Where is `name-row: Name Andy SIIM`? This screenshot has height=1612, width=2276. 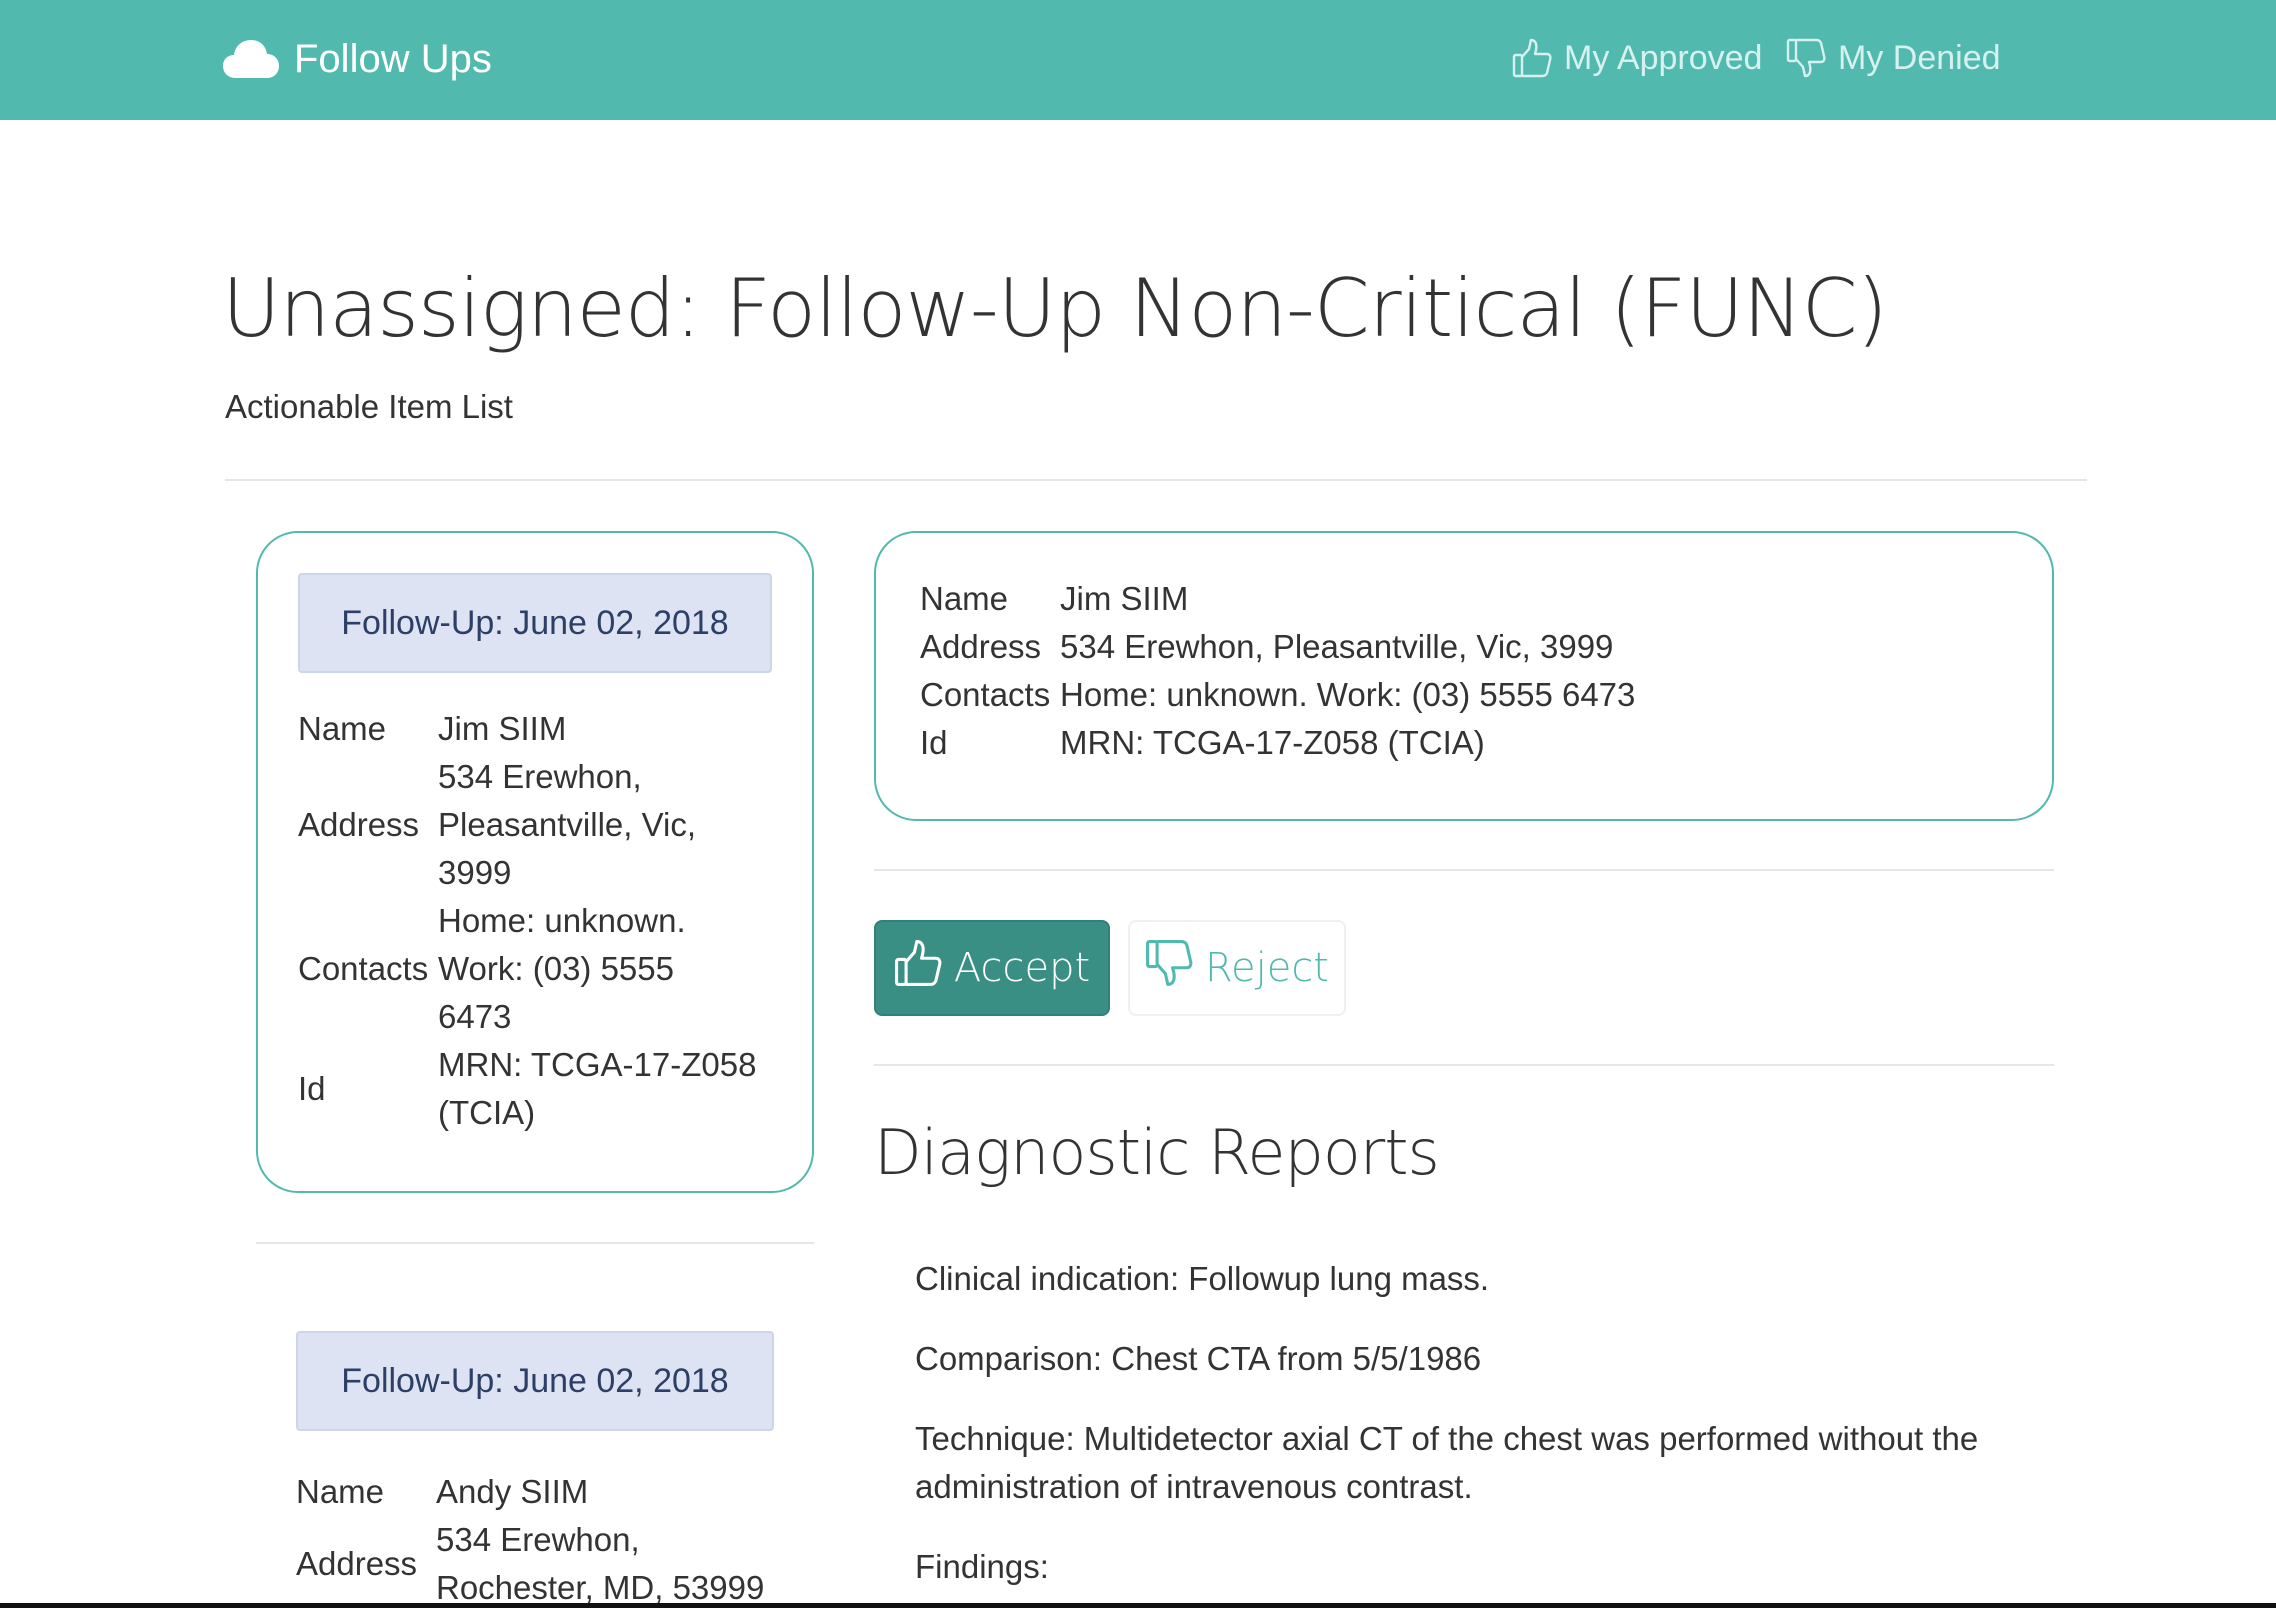 name-row: Name Andy SIIM is located at coordinates (536, 1492).